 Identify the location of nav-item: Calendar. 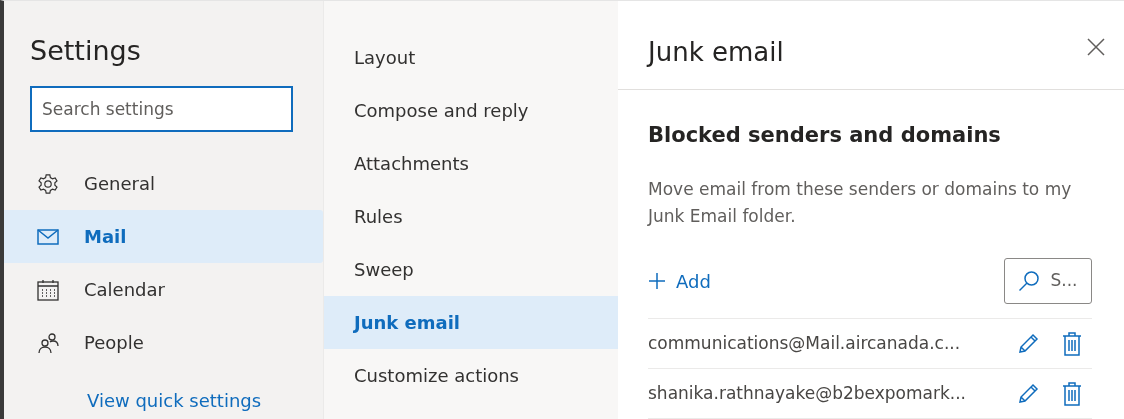
(163, 289).